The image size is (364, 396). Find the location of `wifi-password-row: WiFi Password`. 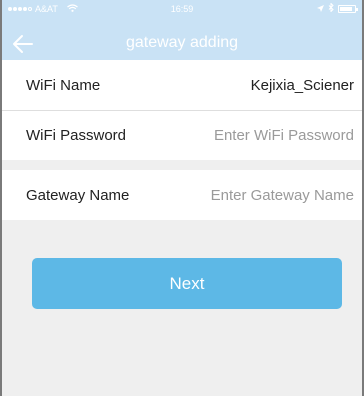

wifi-password-row: WiFi Password is located at coordinates (182, 135).